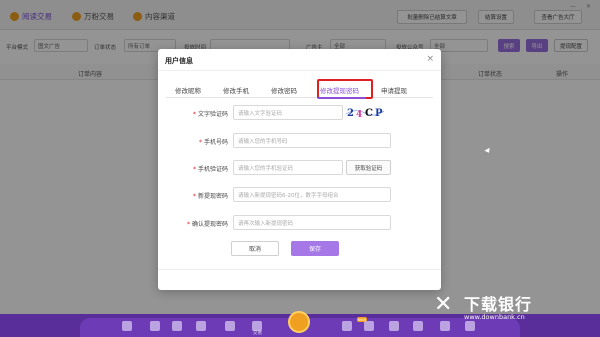 This screenshot has height=337, width=600. Describe the element at coordinates (284, 90) in the screenshot. I see `tab-change-password: 修改密码` at that location.